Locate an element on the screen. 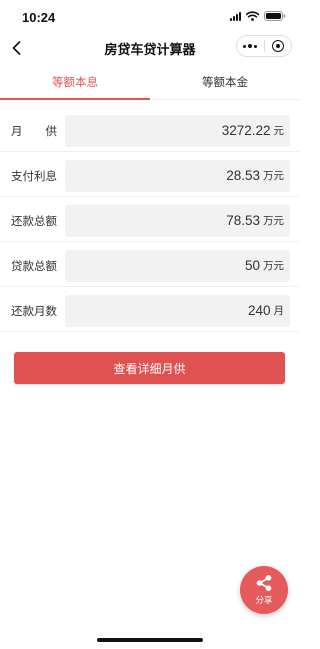 Image resolution: width=320 pixels, height=649 pixels. row-number: 78.53 is located at coordinates (243, 220).